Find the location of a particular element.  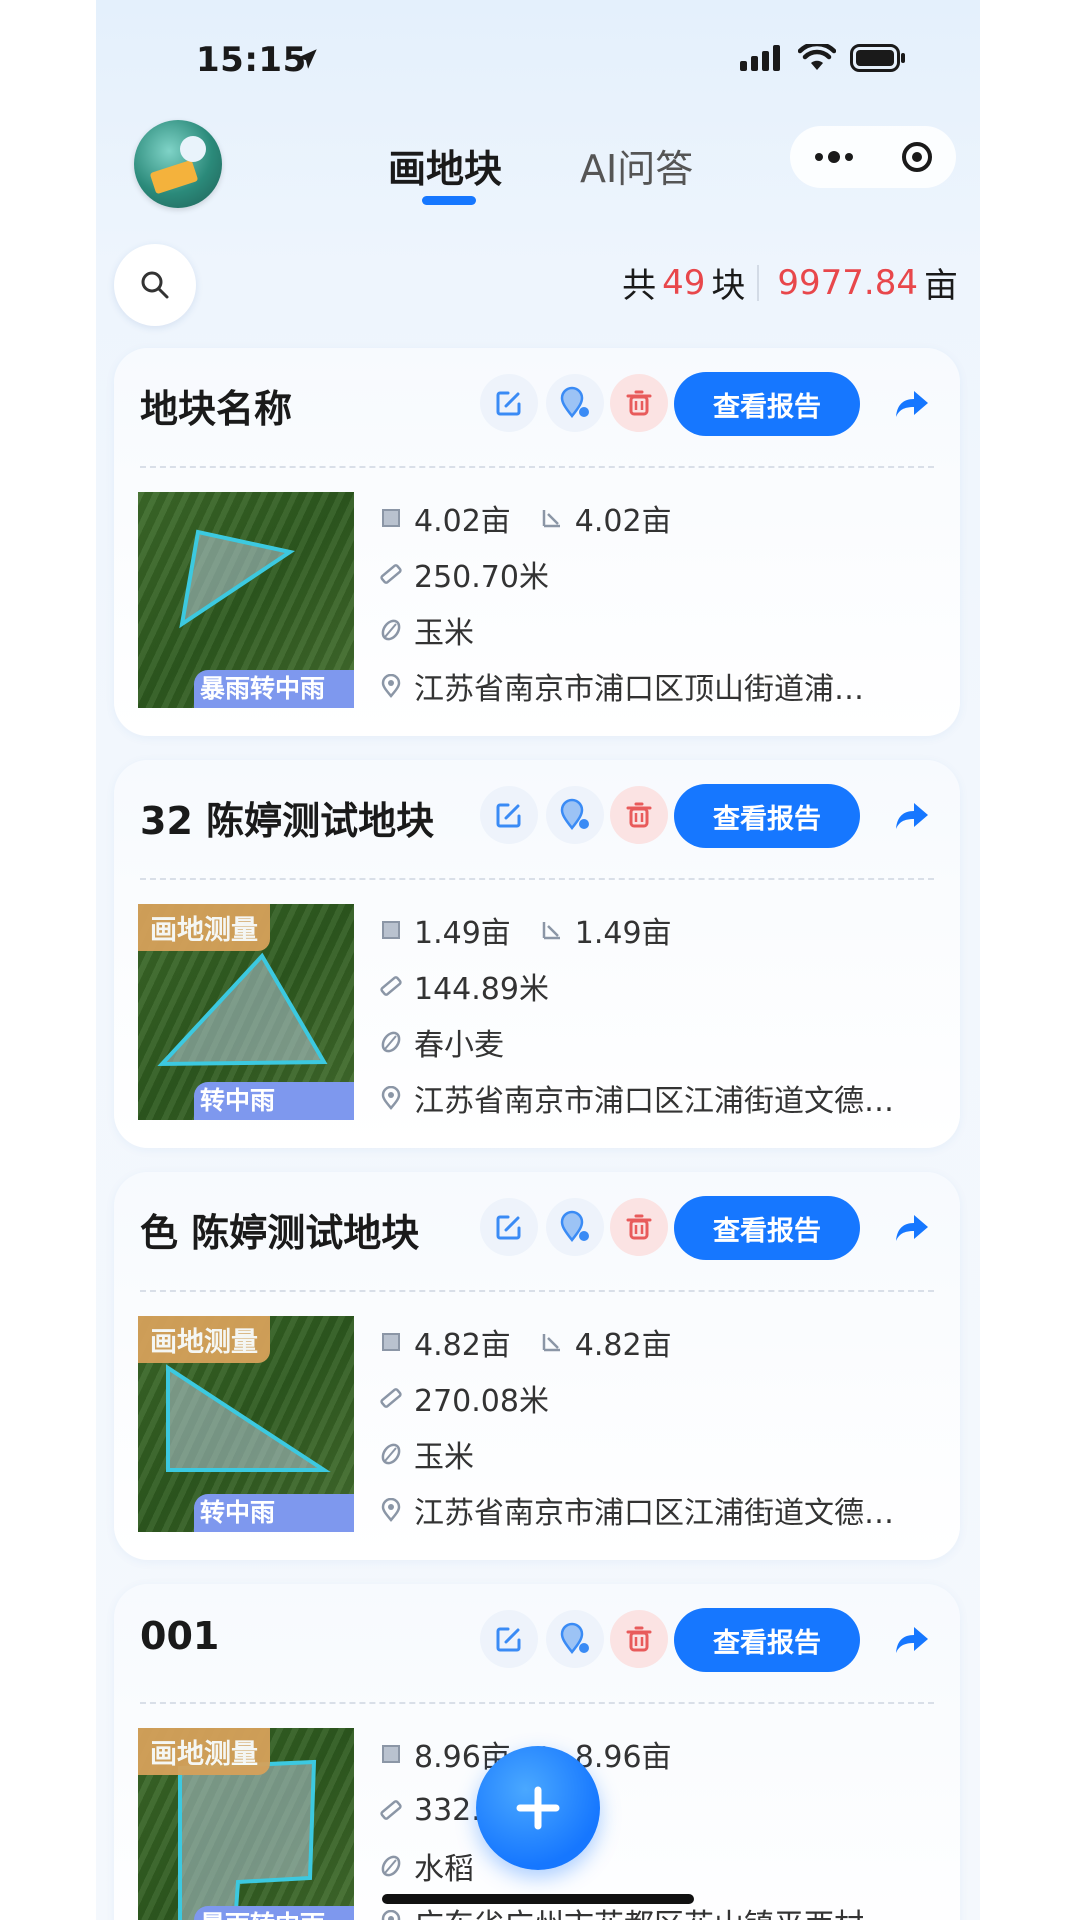

perimeter-row: 144.89米 is located at coordinates (463, 986).